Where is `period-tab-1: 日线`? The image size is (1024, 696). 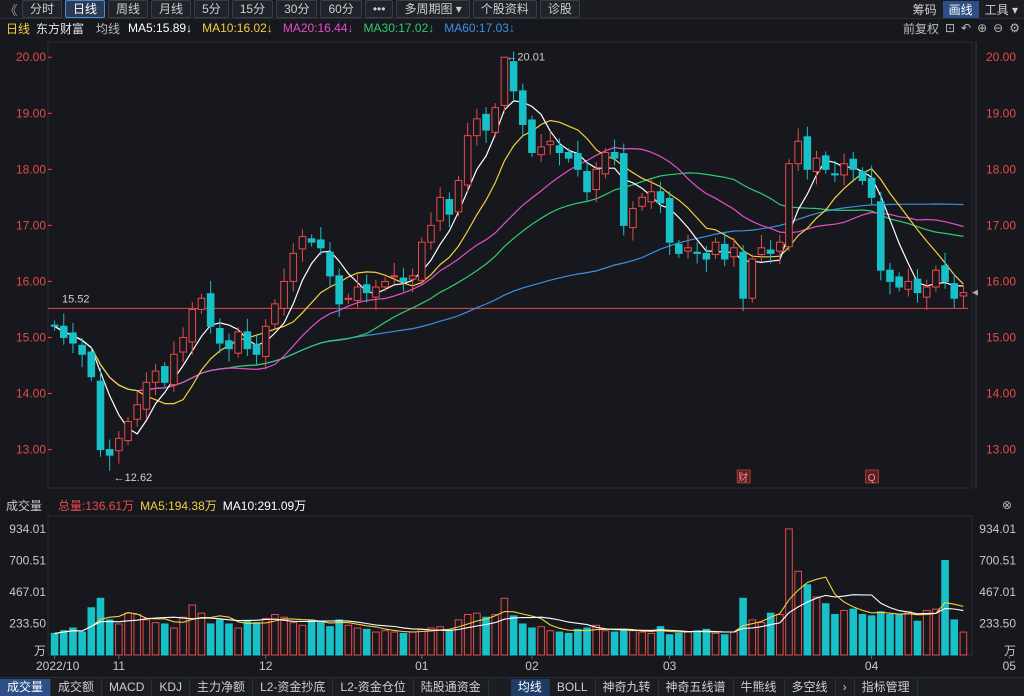 period-tab-1: 日线 is located at coordinates (85, 9).